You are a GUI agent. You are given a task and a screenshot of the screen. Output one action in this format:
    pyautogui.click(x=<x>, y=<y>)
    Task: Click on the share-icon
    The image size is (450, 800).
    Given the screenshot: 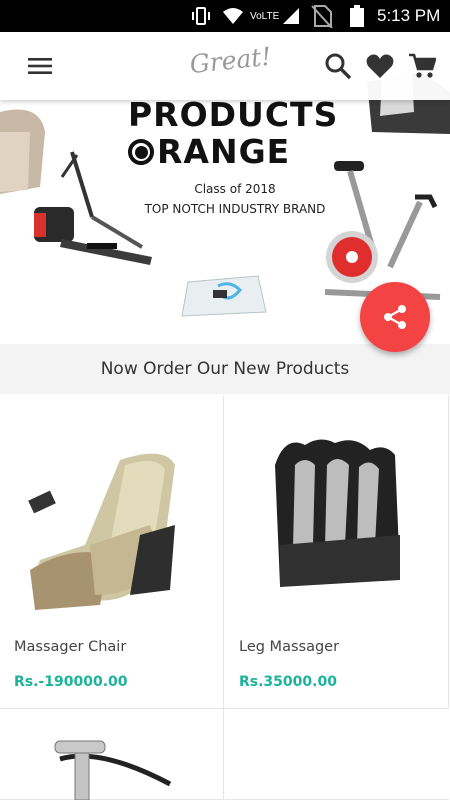 What is the action you would take?
    pyautogui.click(x=395, y=317)
    